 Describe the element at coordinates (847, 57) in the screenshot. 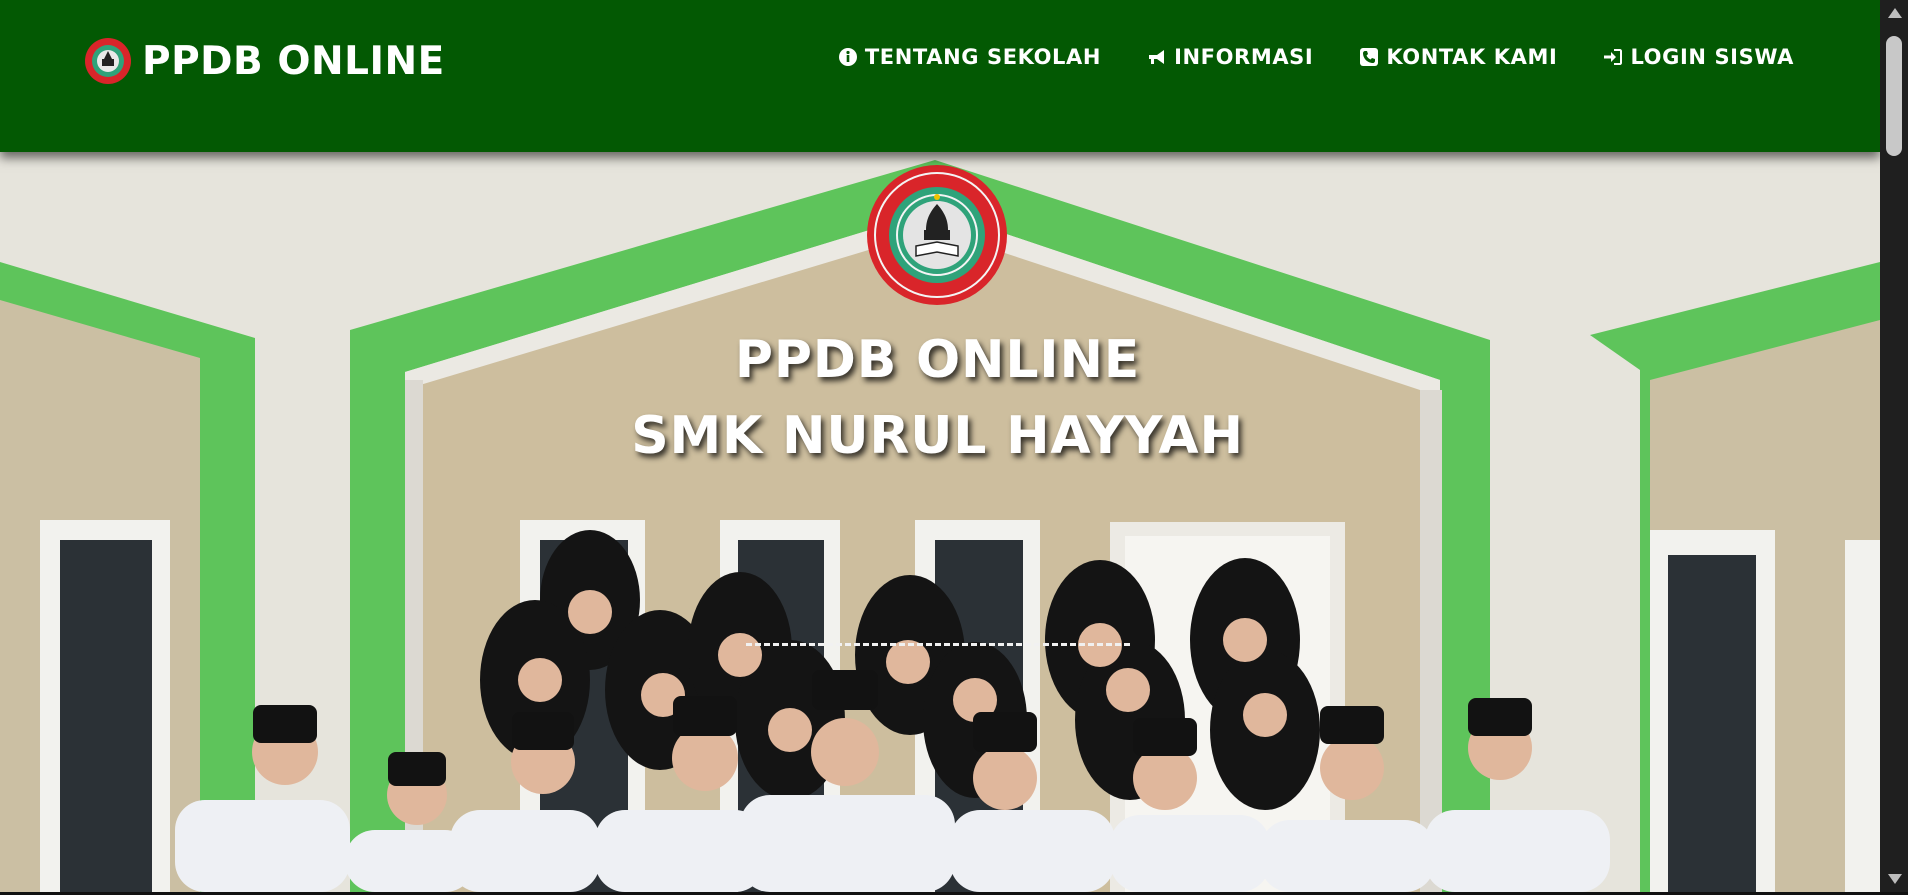

I see `info-circle-icon` at that location.